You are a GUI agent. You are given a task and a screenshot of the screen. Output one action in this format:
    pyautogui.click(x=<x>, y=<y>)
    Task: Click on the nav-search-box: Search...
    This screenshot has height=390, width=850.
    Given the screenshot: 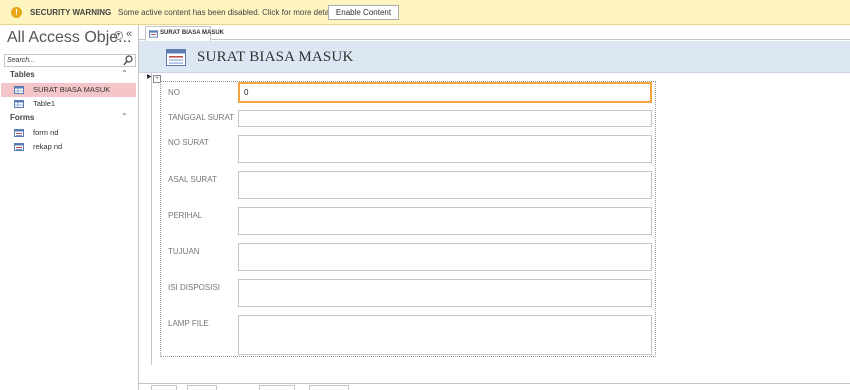 What is the action you would take?
    pyautogui.click(x=70, y=60)
    